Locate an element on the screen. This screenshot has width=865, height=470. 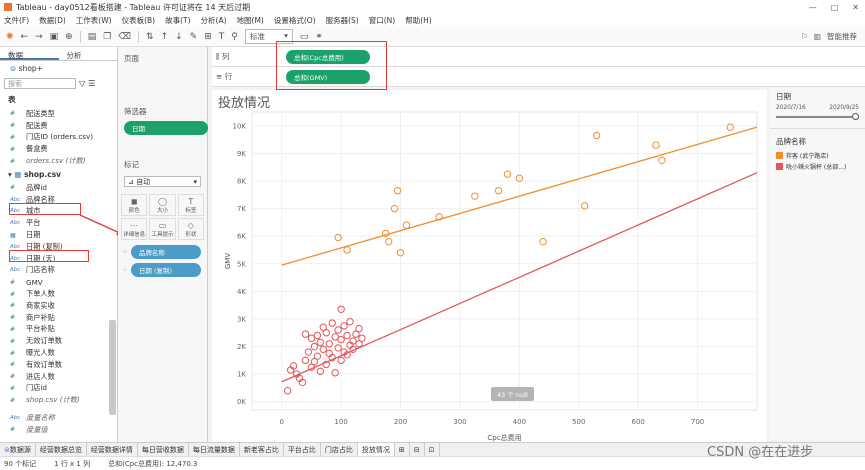
sort-asc-icon: ↑ is located at coordinates (165, 37).